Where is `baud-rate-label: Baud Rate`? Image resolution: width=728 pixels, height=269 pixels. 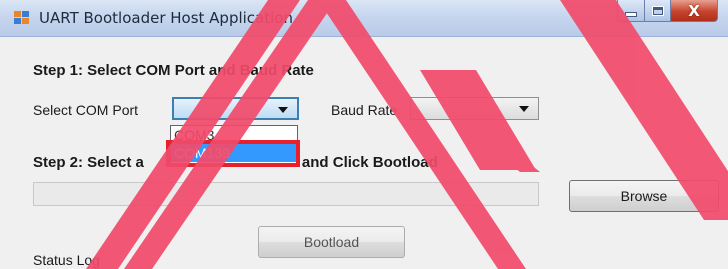 baud-rate-label: Baud Rate is located at coordinates (364, 110).